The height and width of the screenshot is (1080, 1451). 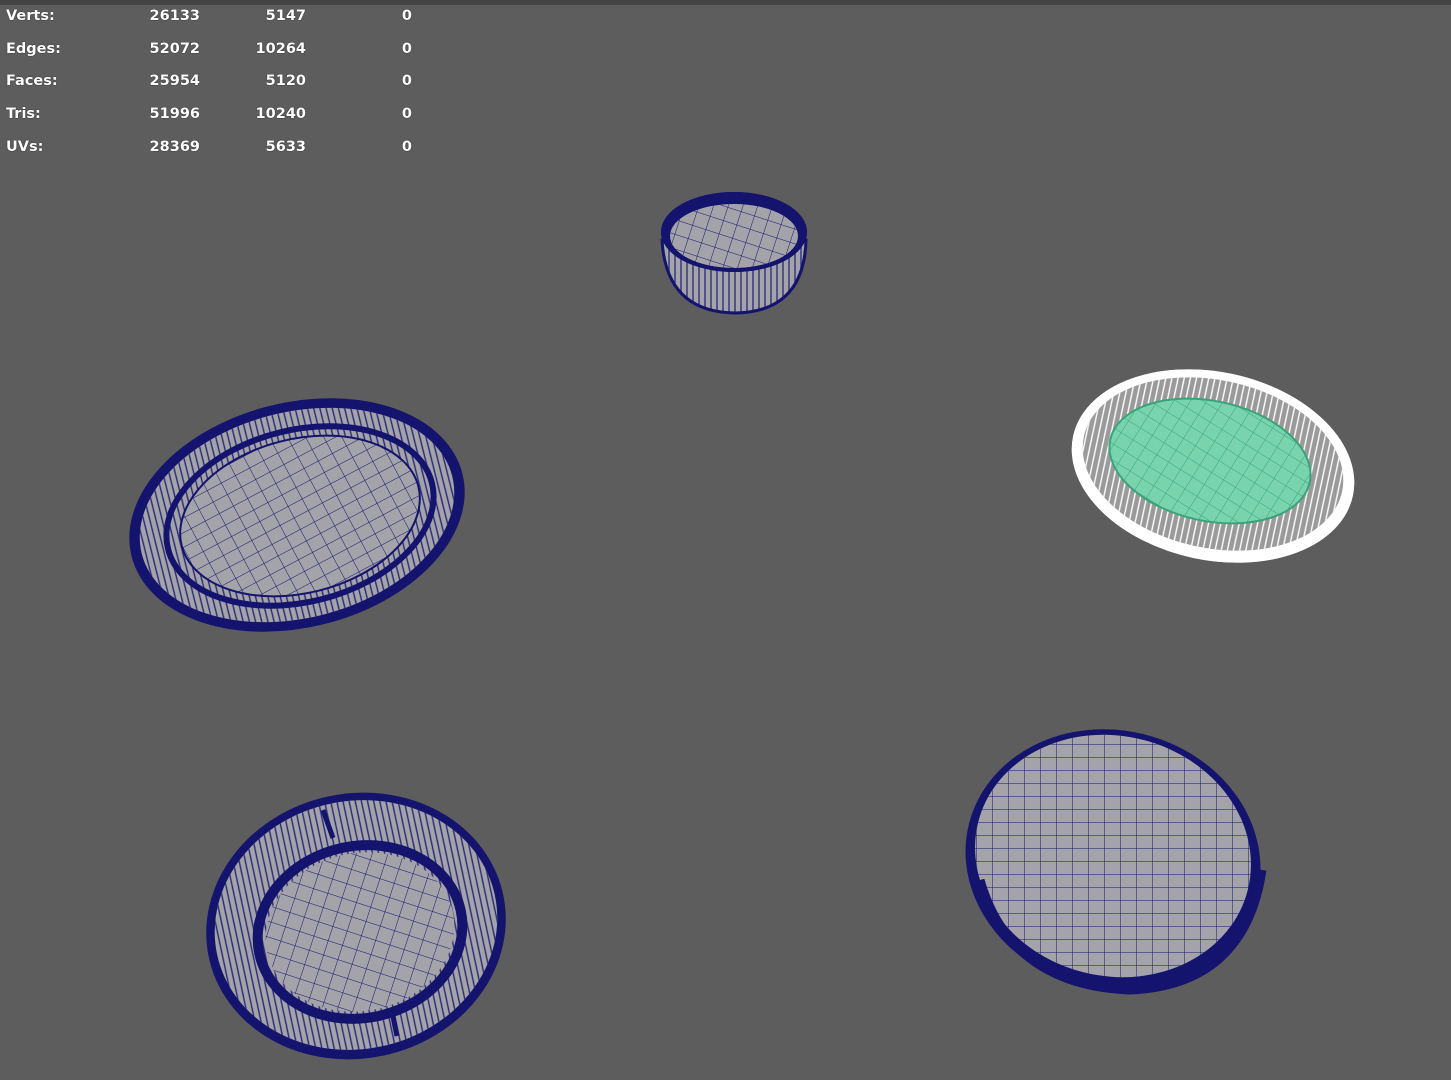 What do you see at coordinates (1113, 860) in the screenshot?
I see `deep-dish-mesh` at bounding box center [1113, 860].